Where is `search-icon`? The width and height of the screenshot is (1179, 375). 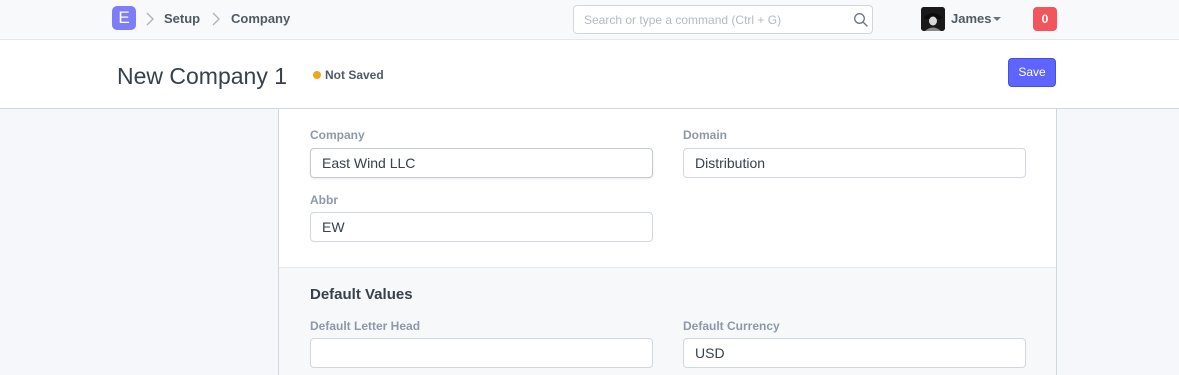 search-icon is located at coordinates (861, 20).